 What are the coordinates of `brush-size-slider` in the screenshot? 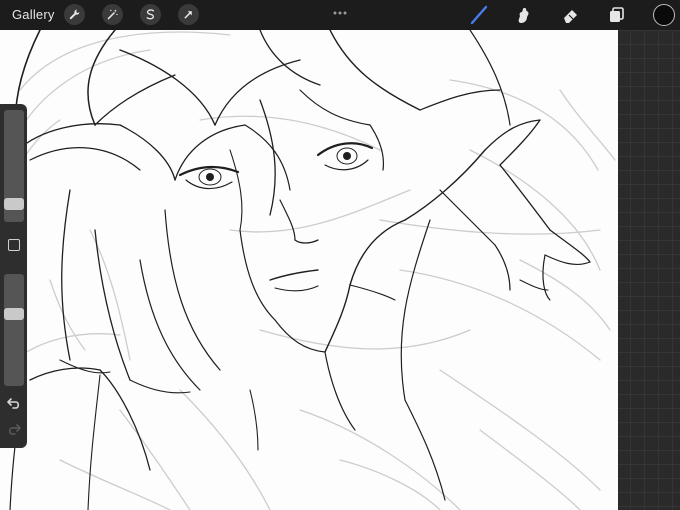 It's located at (14, 166).